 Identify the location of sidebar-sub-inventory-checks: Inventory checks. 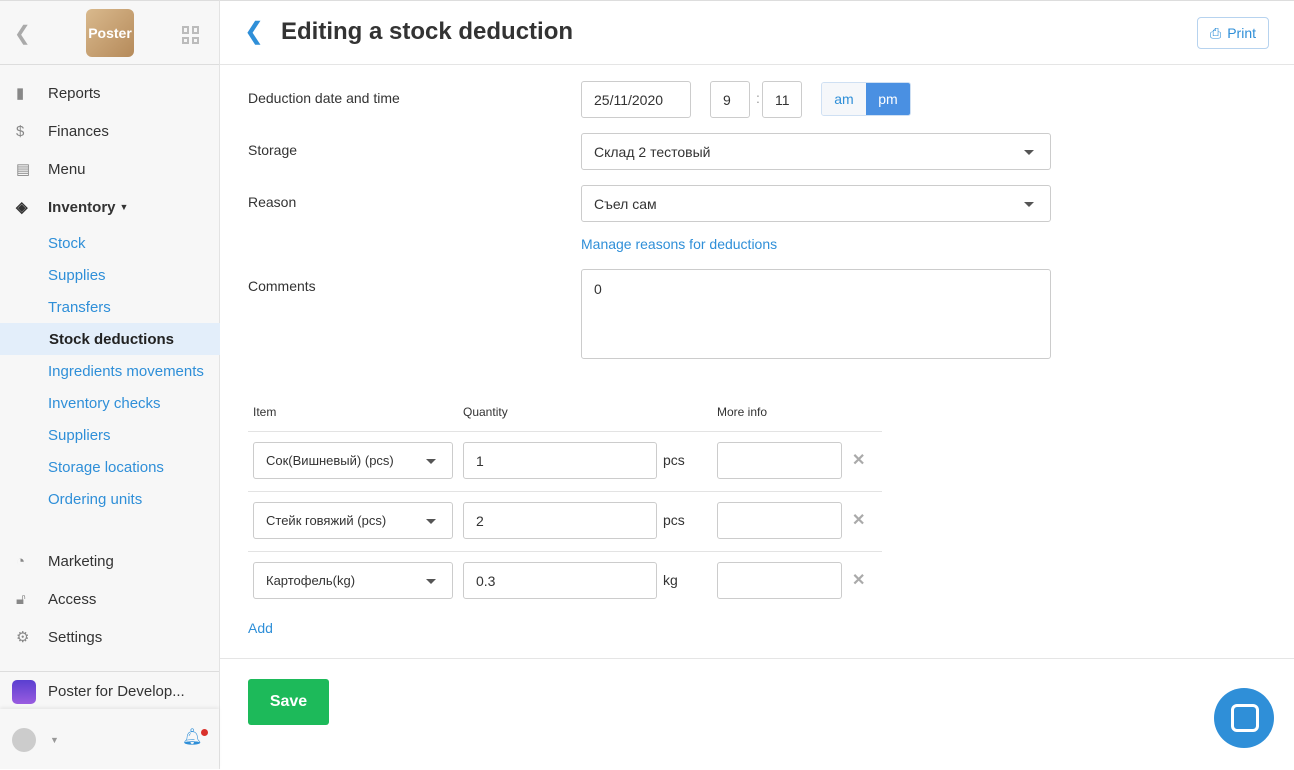
(110, 403).